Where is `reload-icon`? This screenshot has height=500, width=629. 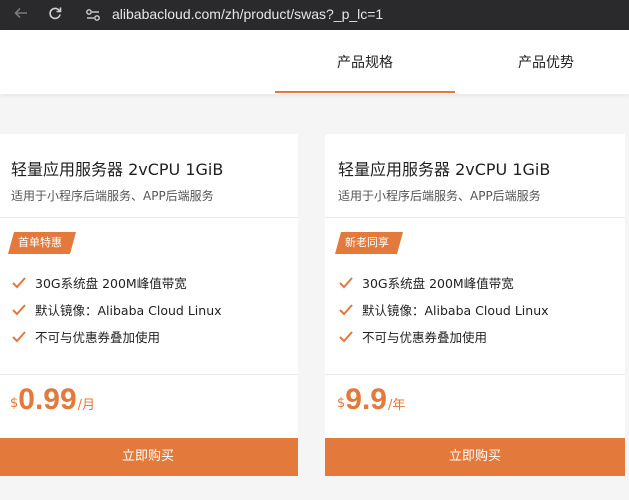
reload-icon is located at coordinates (55, 15).